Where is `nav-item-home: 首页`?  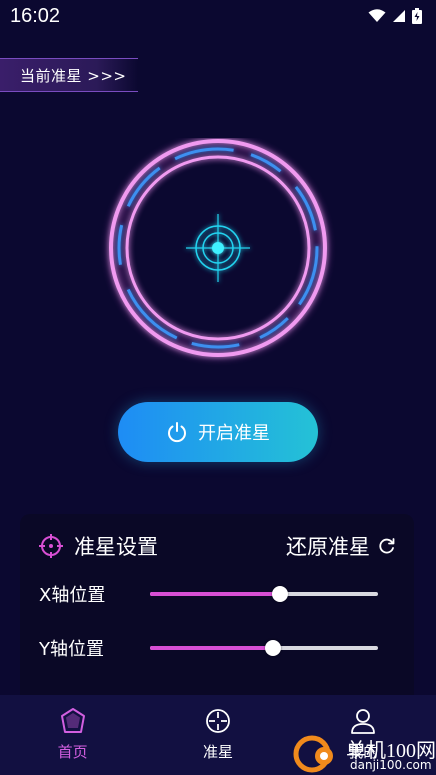 nav-item-home: 首页 is located at coordinates (73, 734).